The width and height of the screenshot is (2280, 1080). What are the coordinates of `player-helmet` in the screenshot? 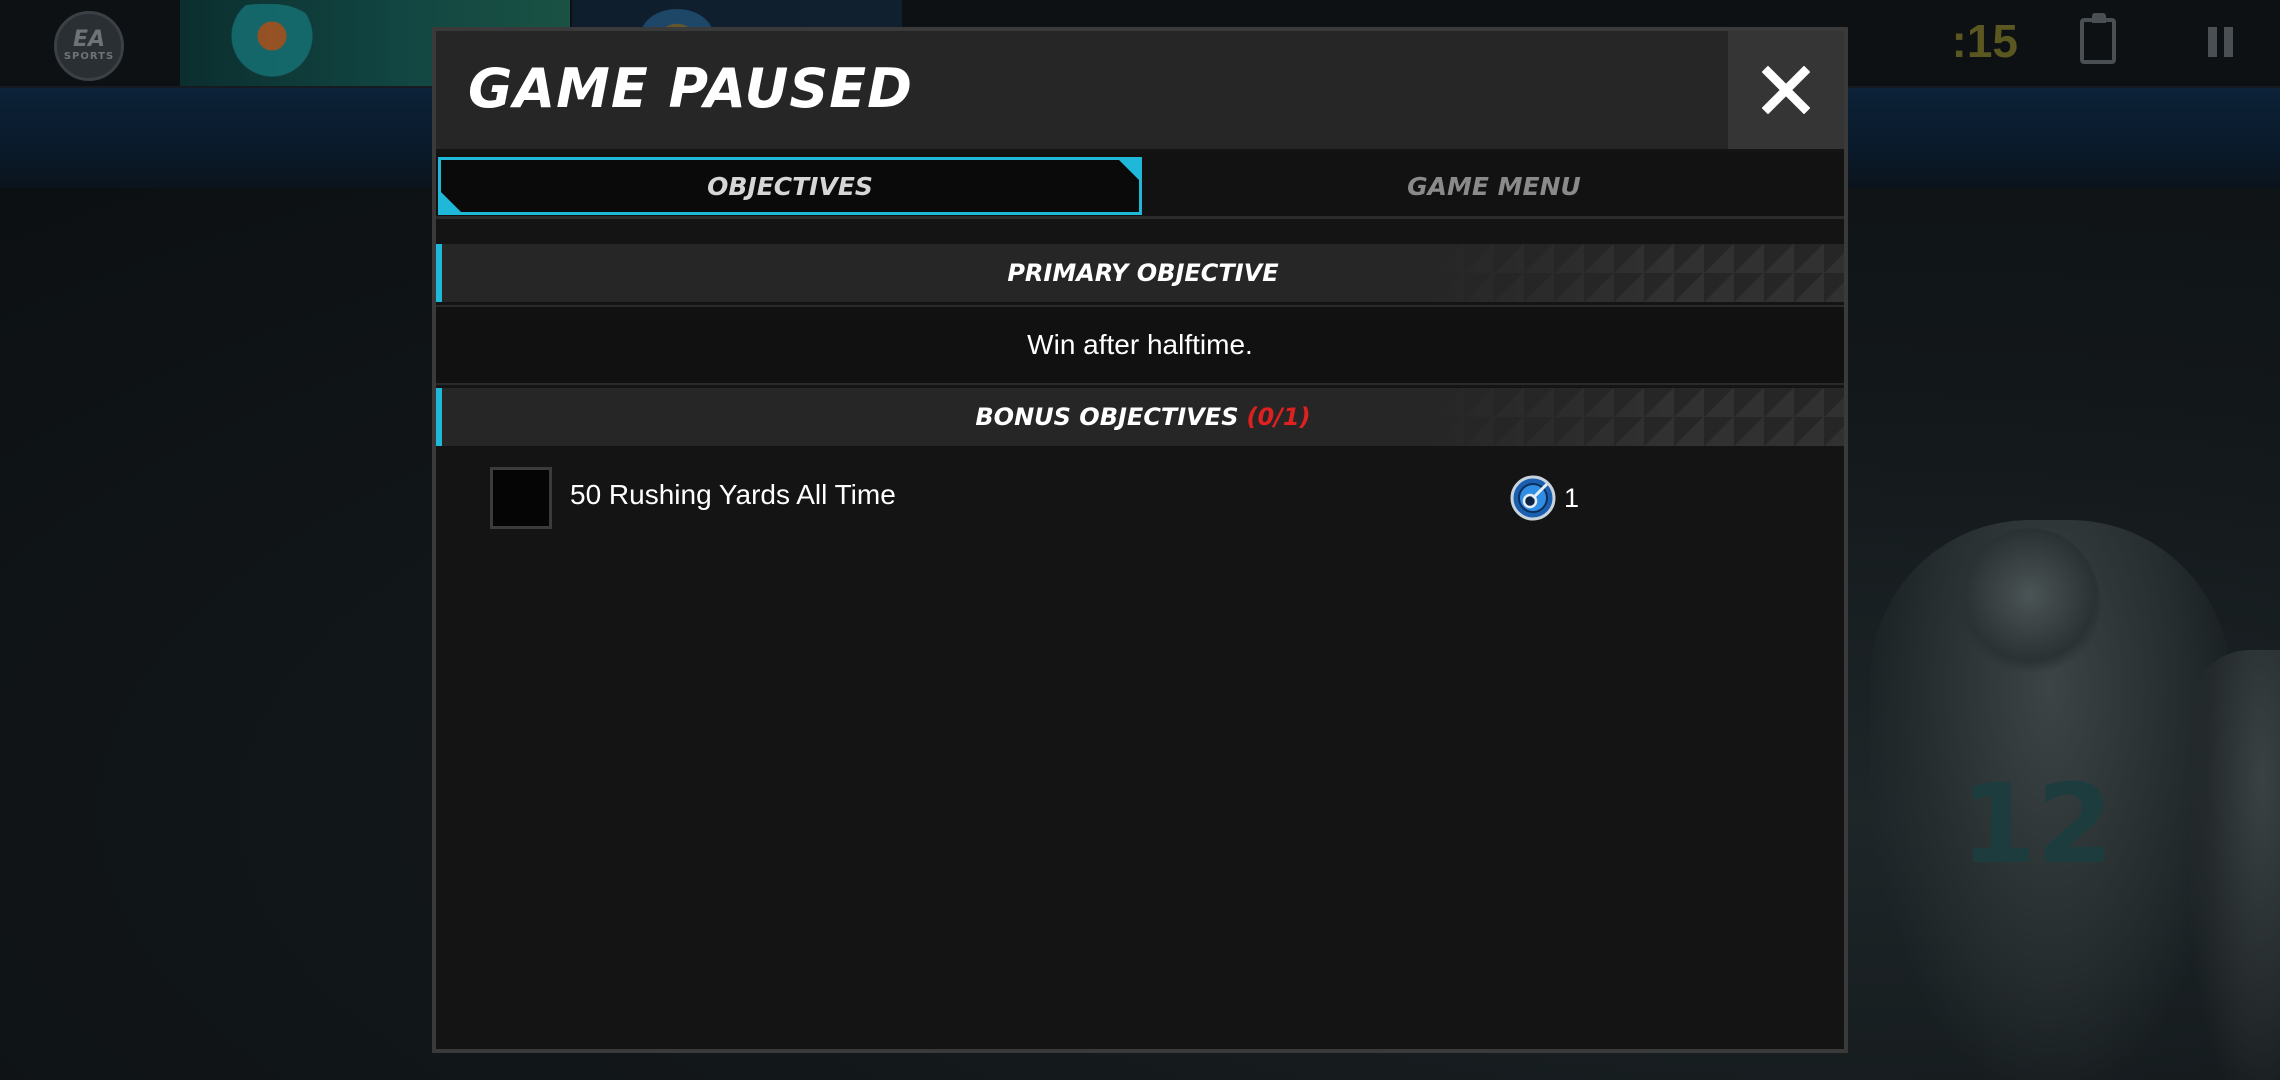 It's located at (2030, 603).